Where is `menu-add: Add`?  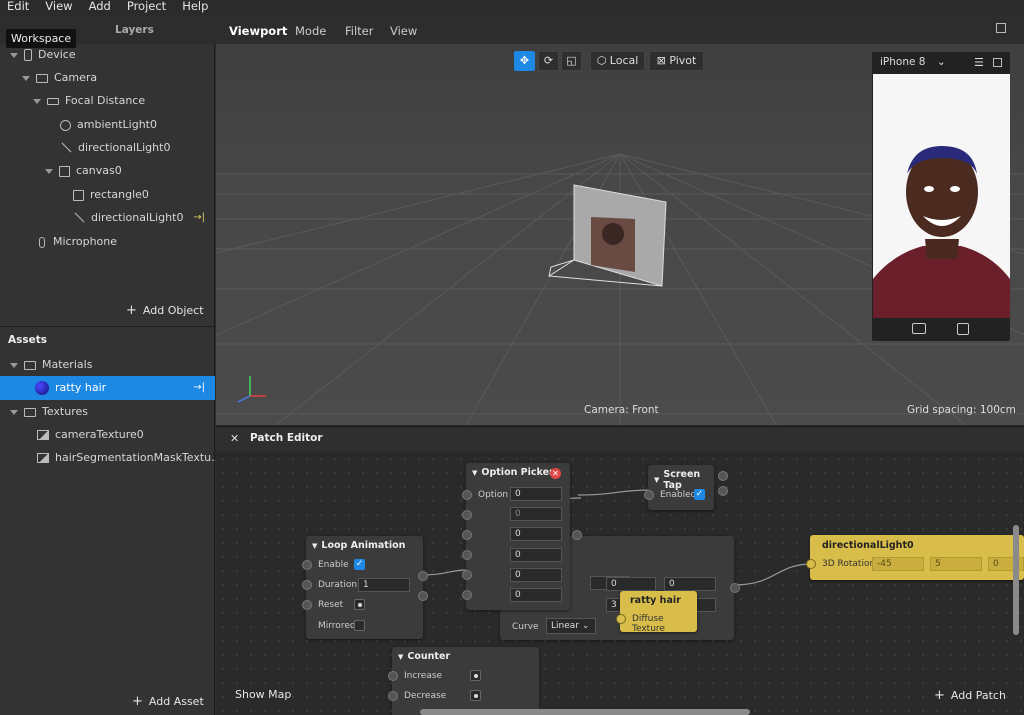 menu-add: Add is located at coordinates (101, 7).